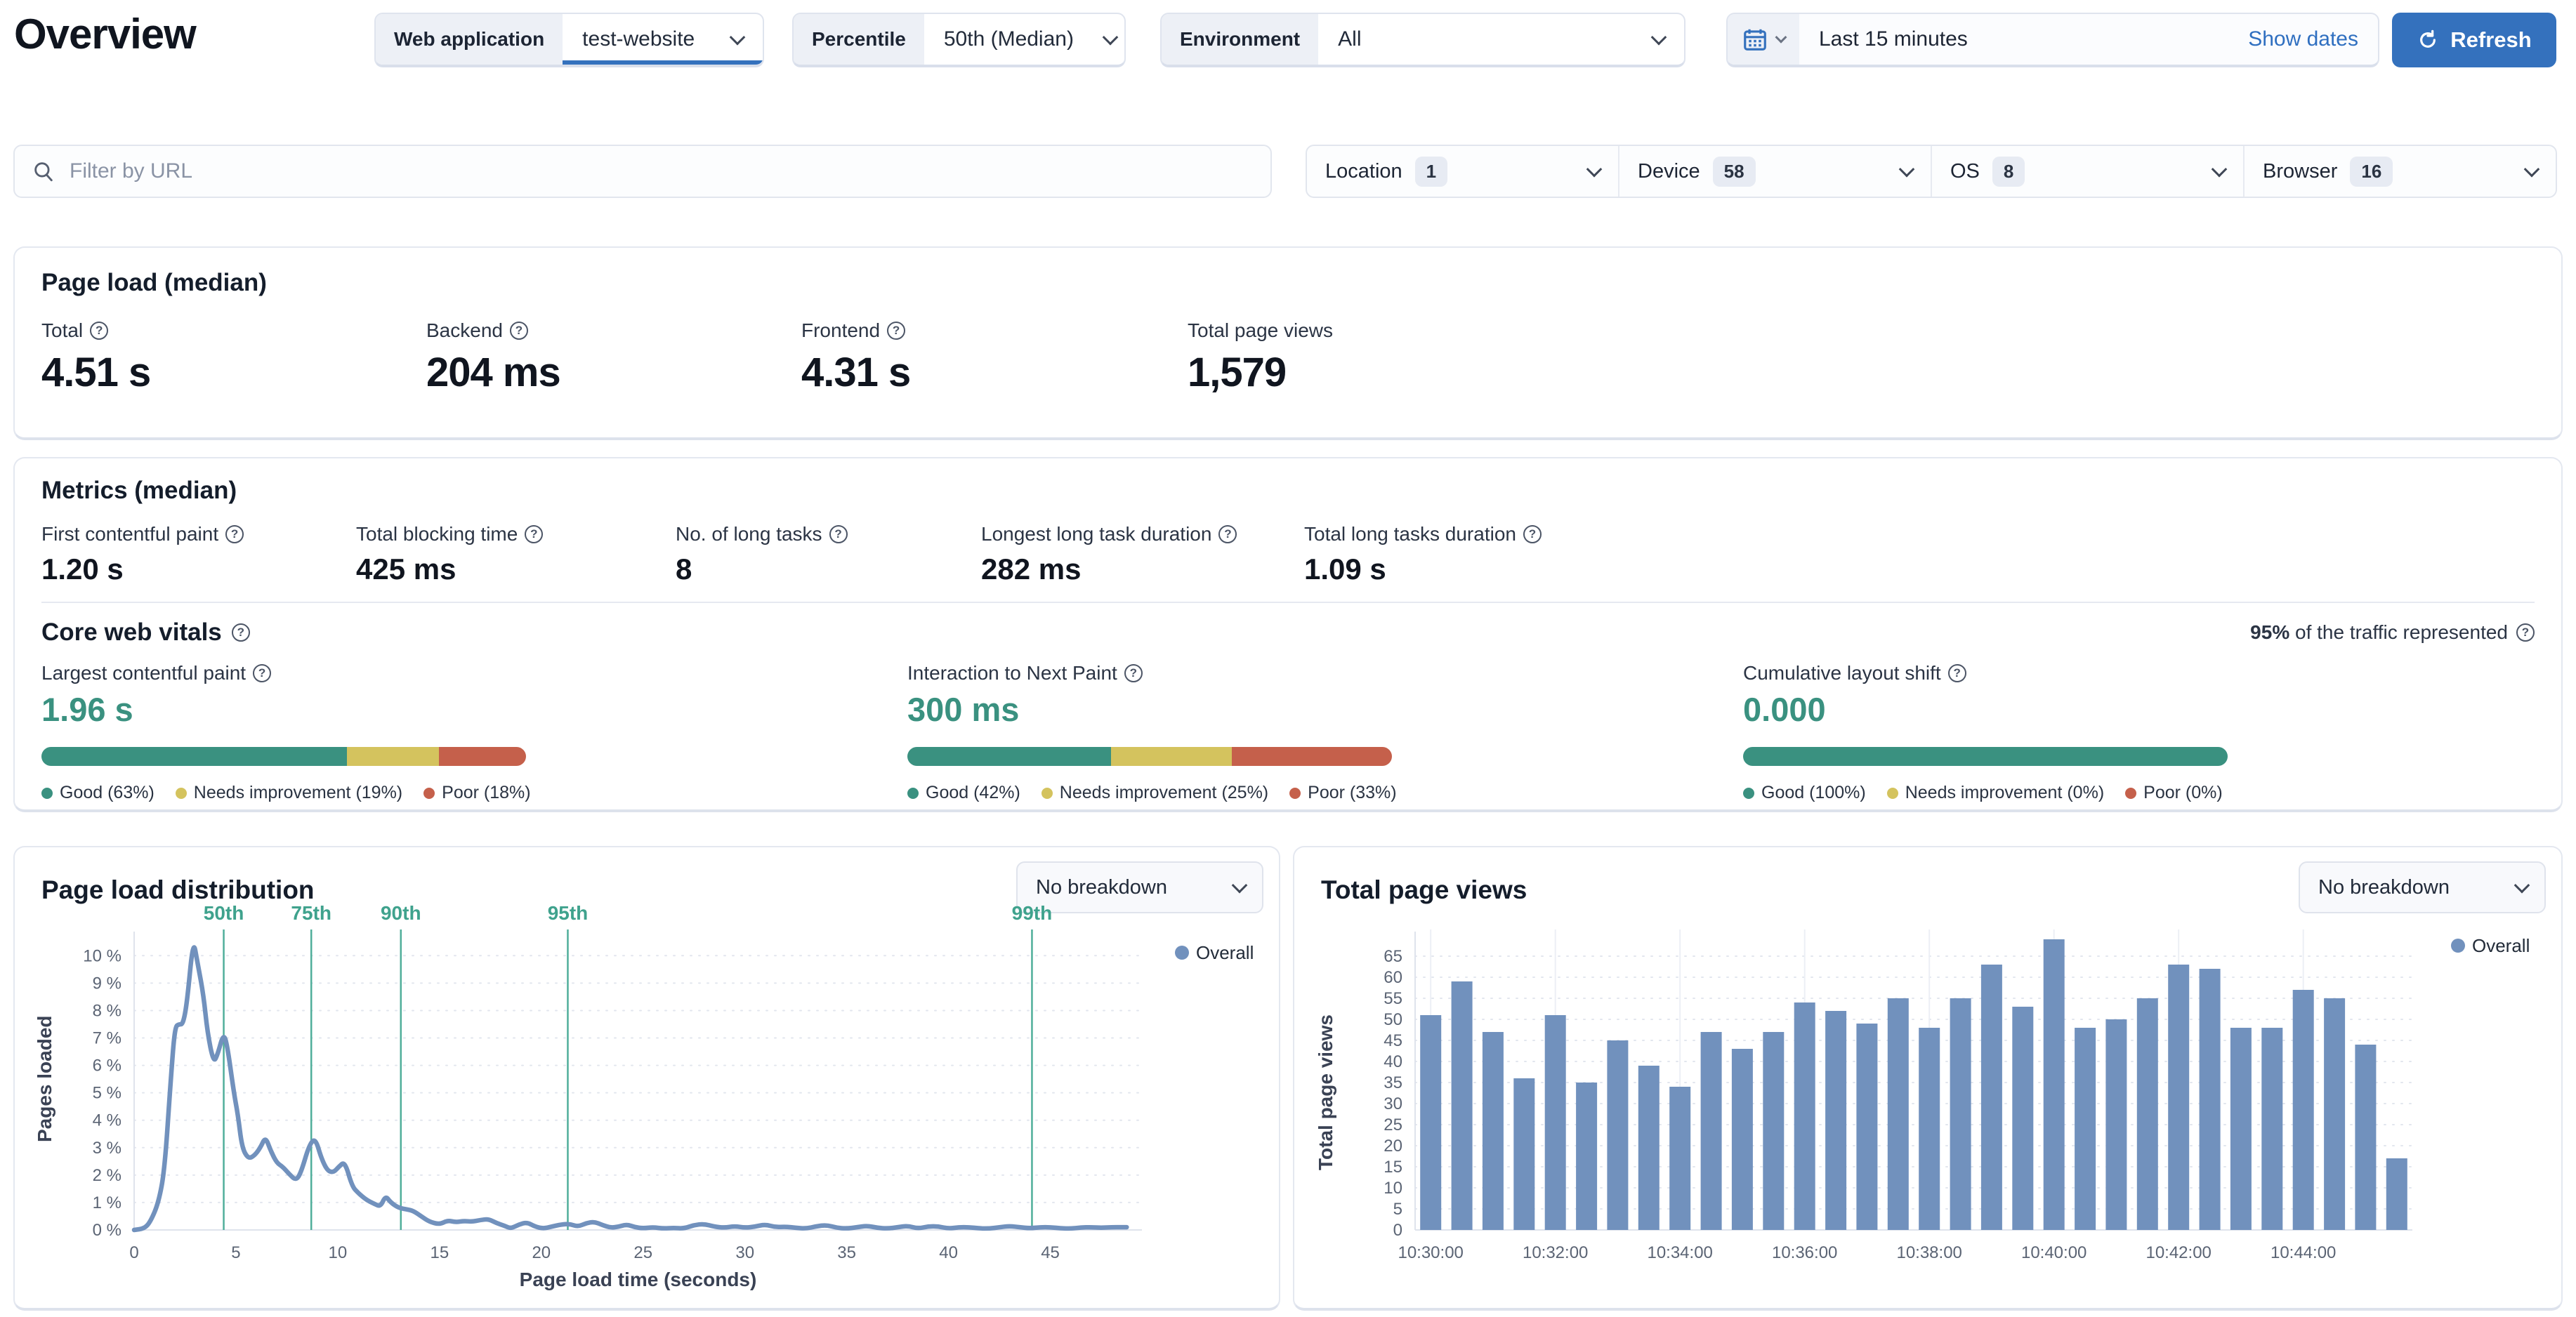 The image size is (2576, 1317). I want to click on y-tick-label: 10, so click(1393, 1188).